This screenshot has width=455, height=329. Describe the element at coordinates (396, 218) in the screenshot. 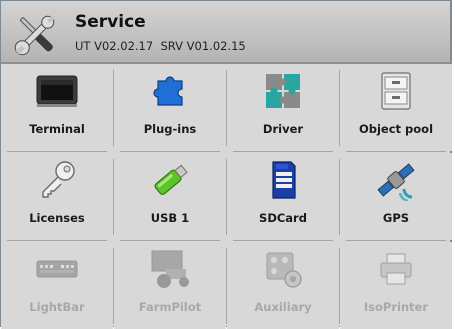

I see `tile-label: GPS` at that location.